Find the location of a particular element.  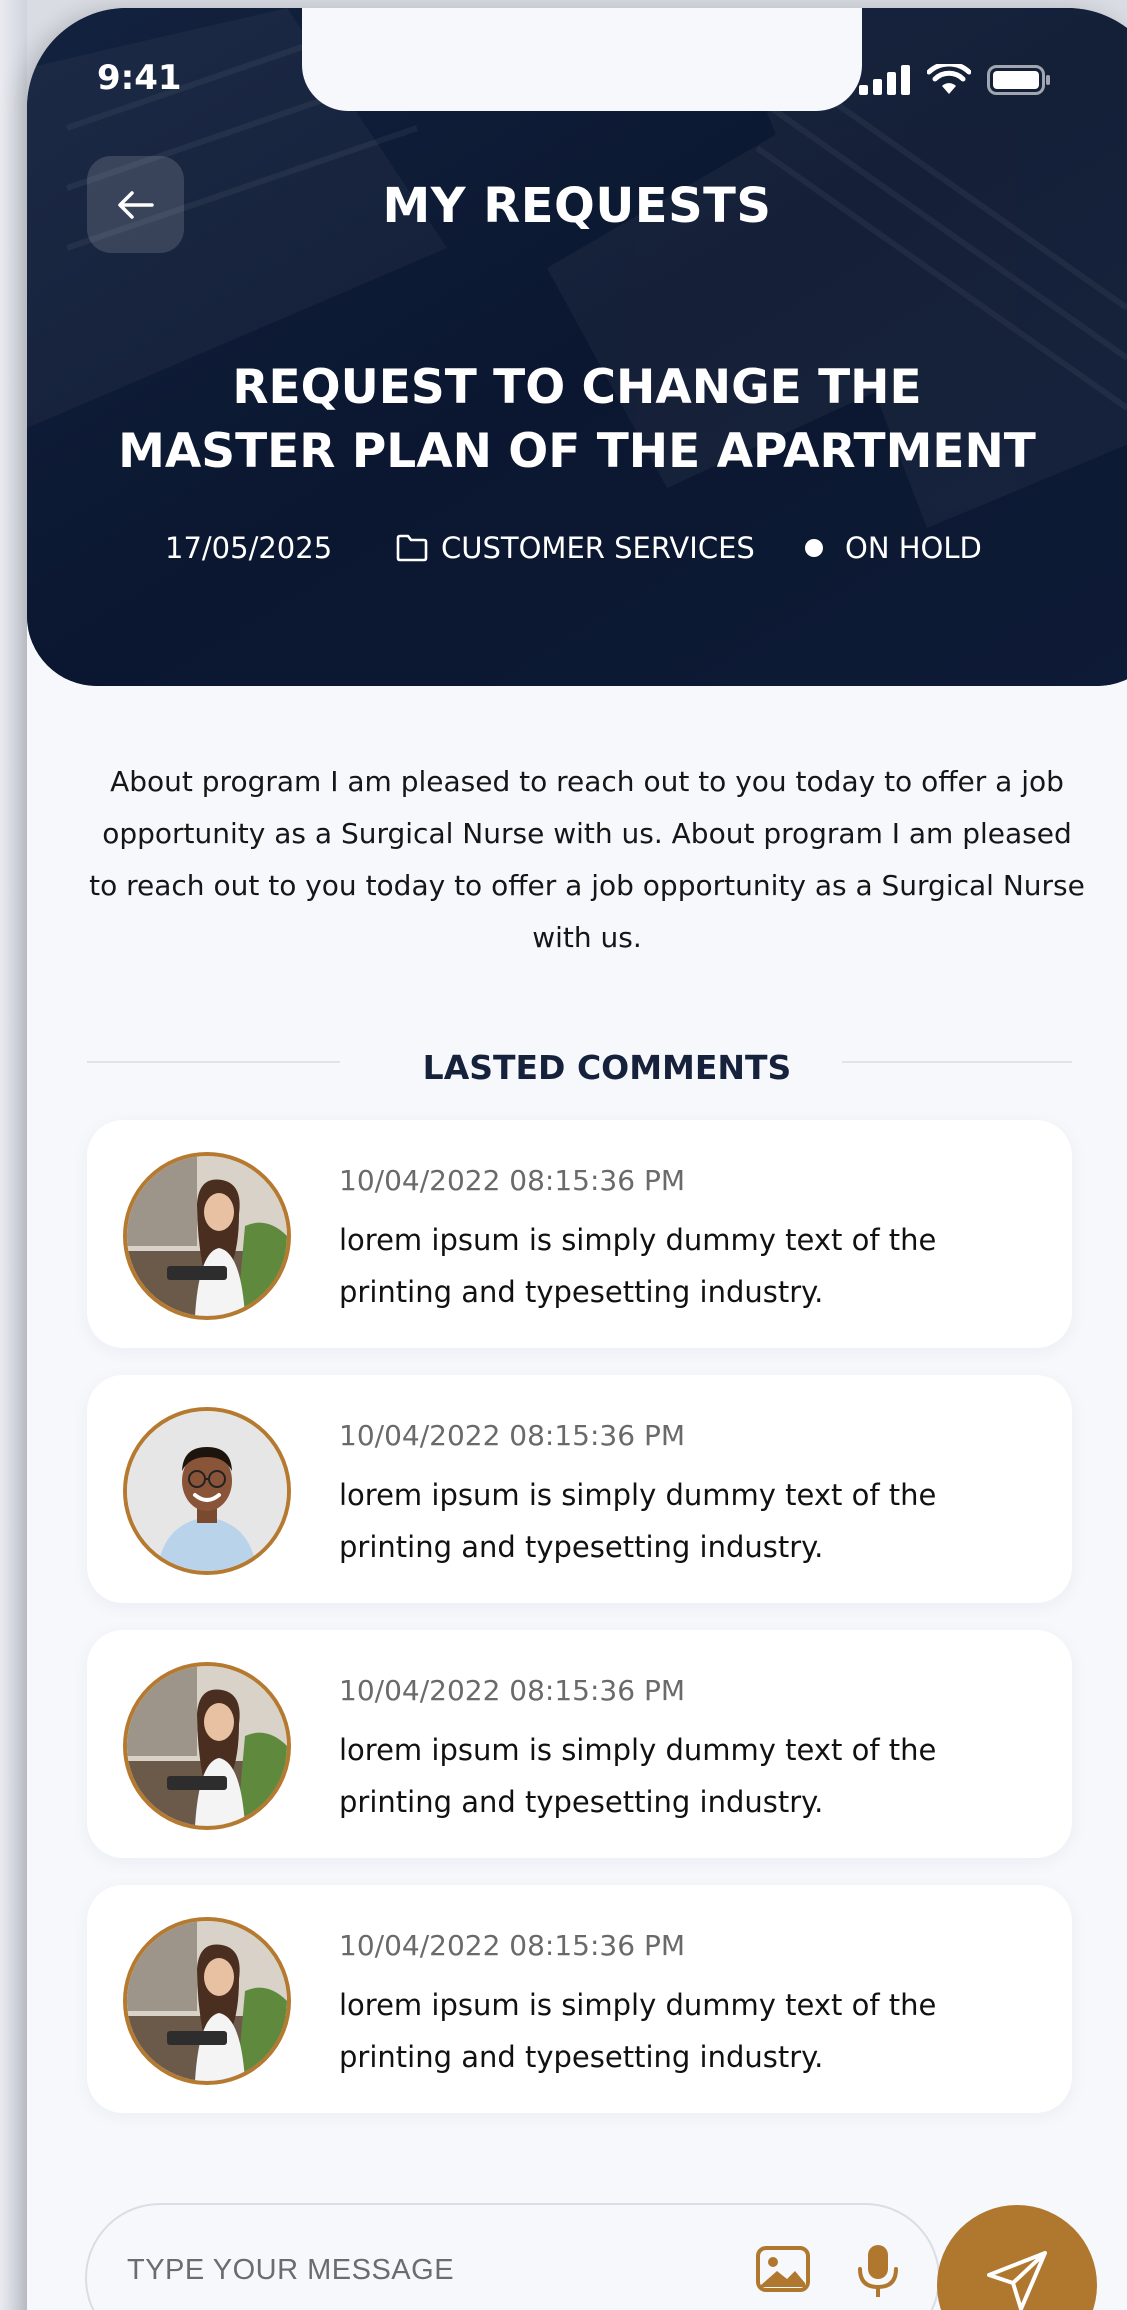

message-input is located at coordinates (397, 2270).